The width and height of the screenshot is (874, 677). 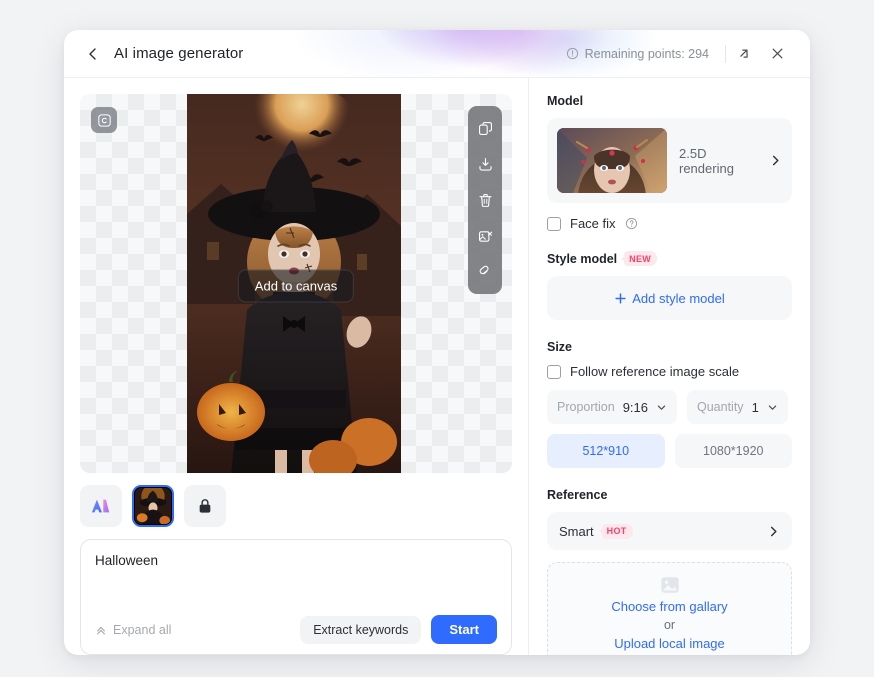 I want to click on model-selector: 2.5D rendering, so click(x=669, y=160).